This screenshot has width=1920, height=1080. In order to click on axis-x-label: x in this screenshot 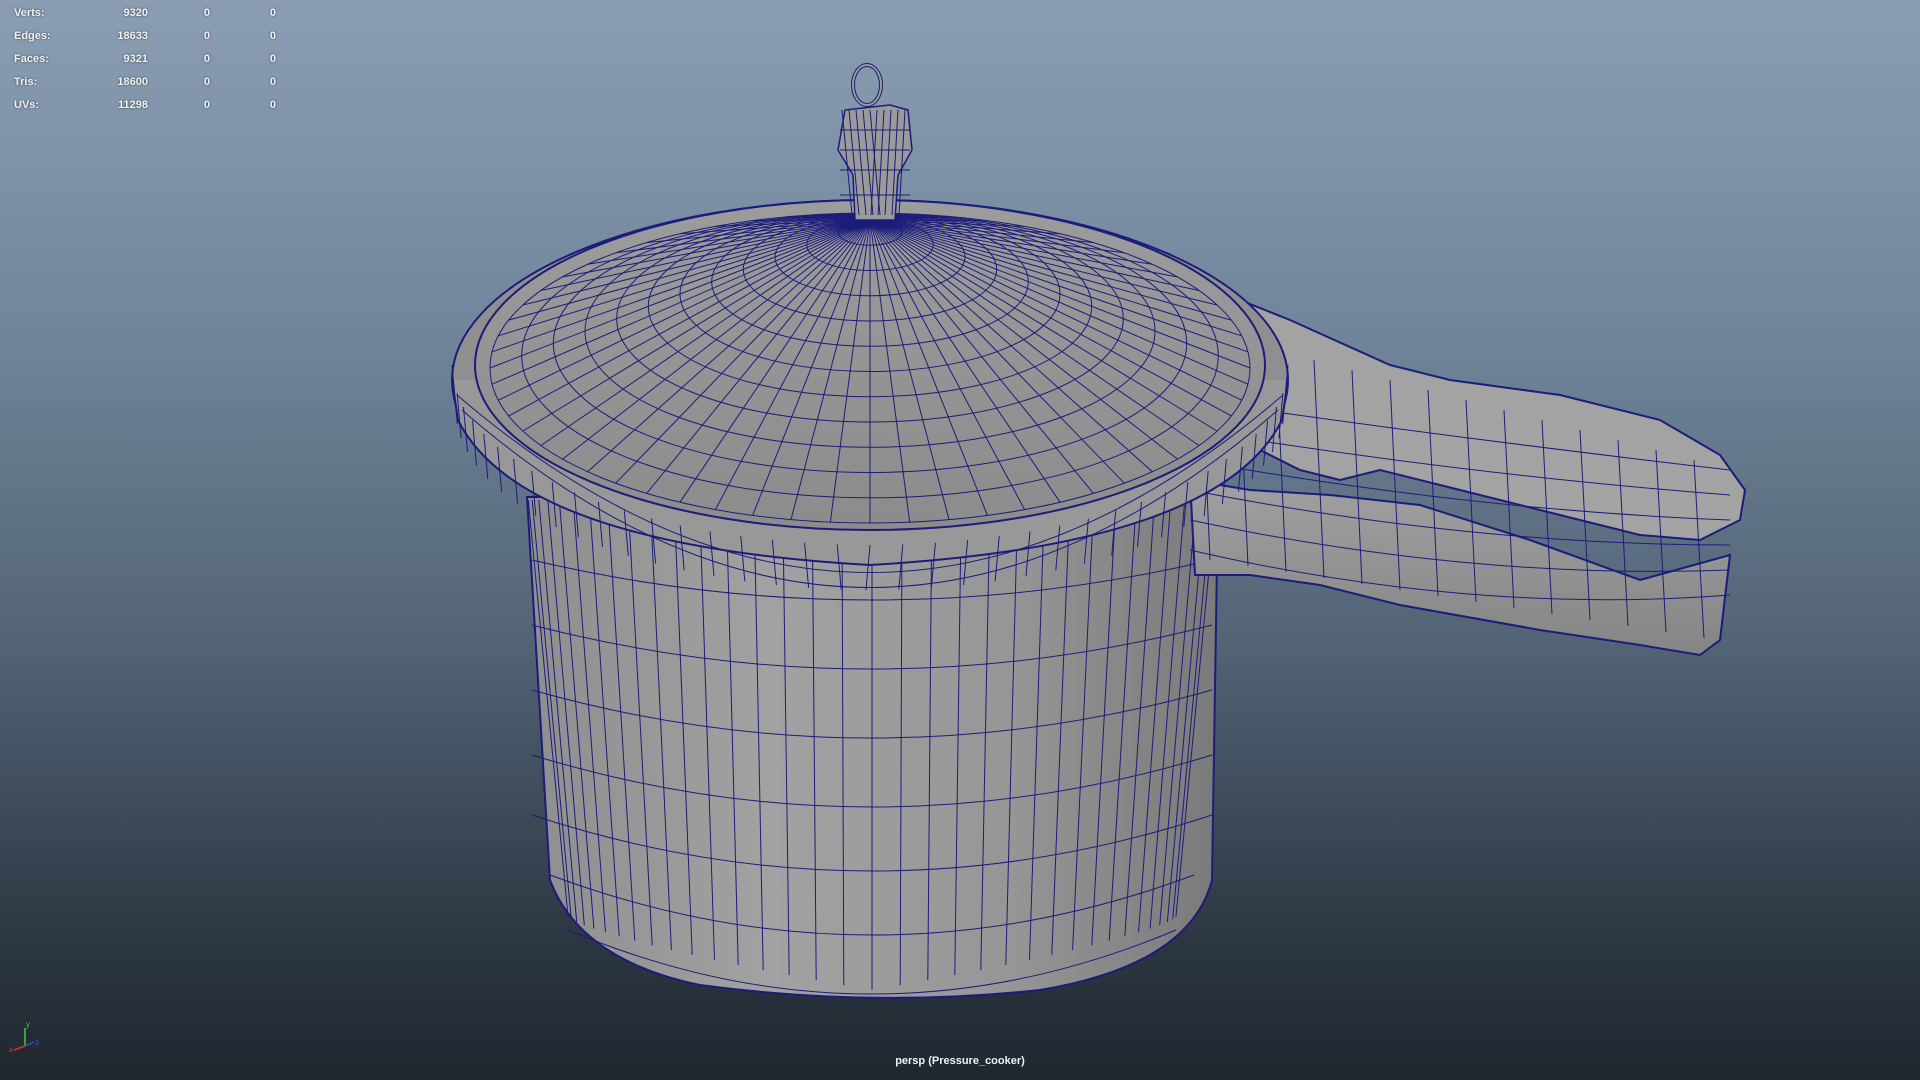, I will do `click(11, 1049)`.